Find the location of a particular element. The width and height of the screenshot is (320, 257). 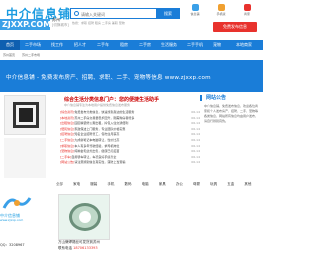

tel-number: 18706133393 is located at coordinates (85, 248).